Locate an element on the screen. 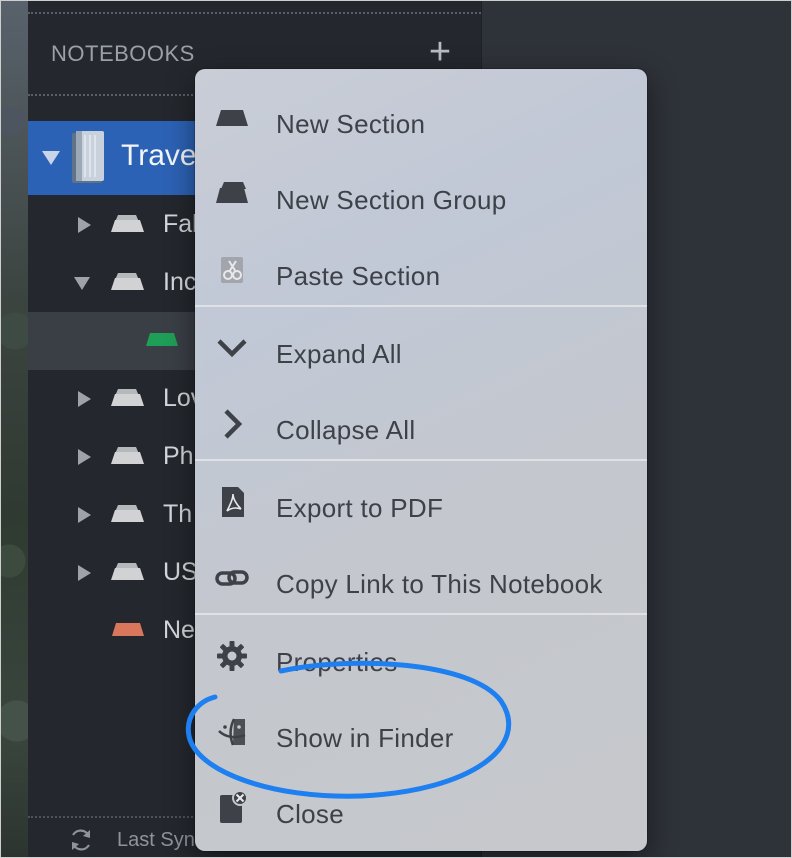  section-label: Inc is located at coordinates (180, 282).